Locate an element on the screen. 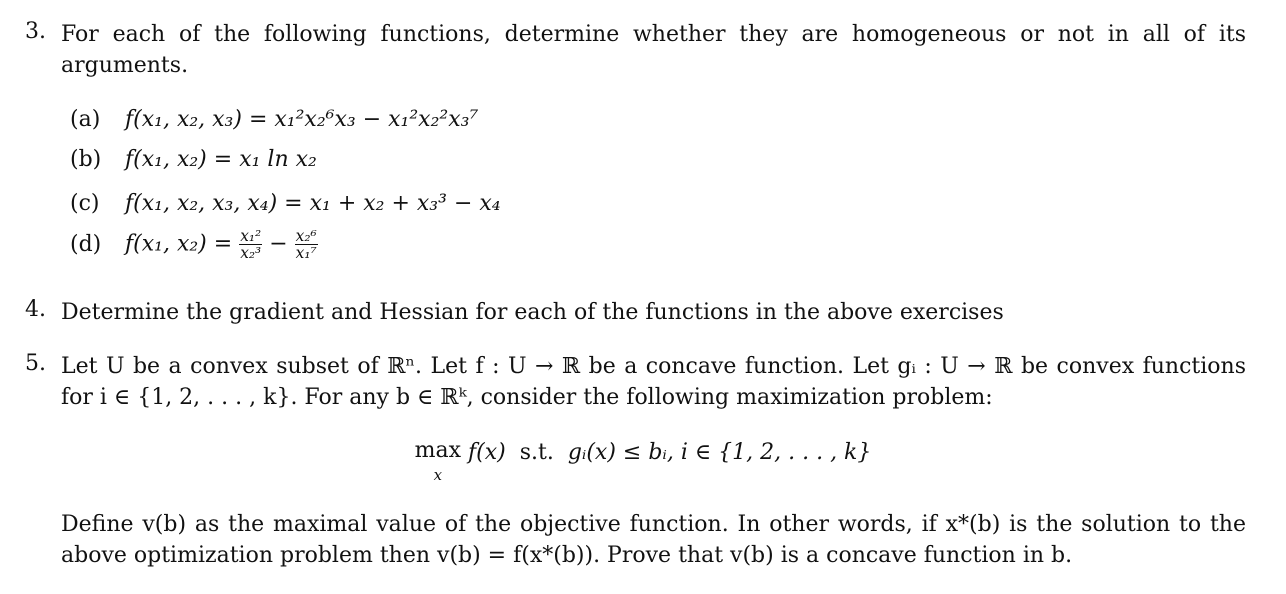 The width and height of the screenshot is (1286, 594). function-rhs: x₁²x₂⁶x₃ − x₁²x₂²x₃⁷ is located at coordinates (376, 119).